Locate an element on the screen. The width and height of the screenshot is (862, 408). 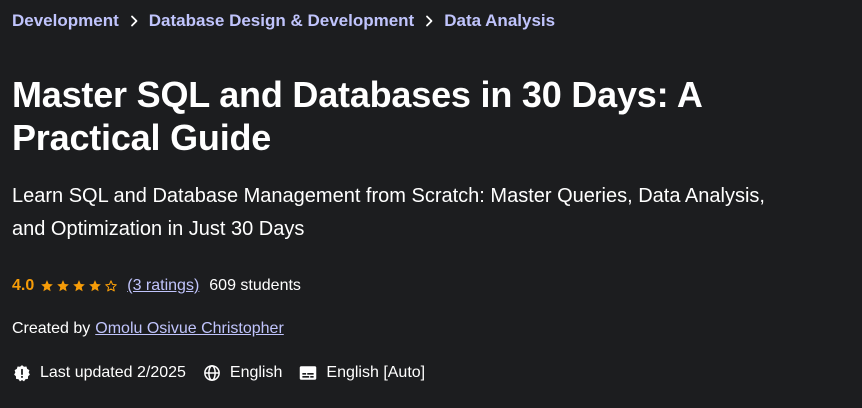
globe-icon is located at coordinates (212, 373).